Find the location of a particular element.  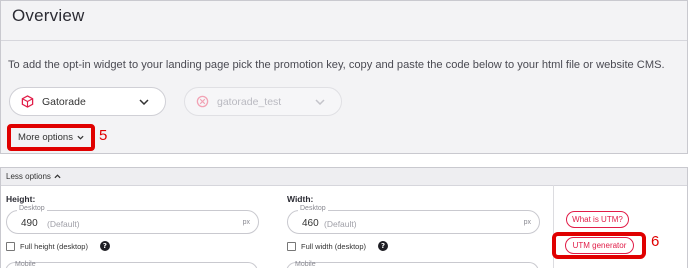

full-width-row: Full width (desktop) ? is located at coordinates (338, 246).